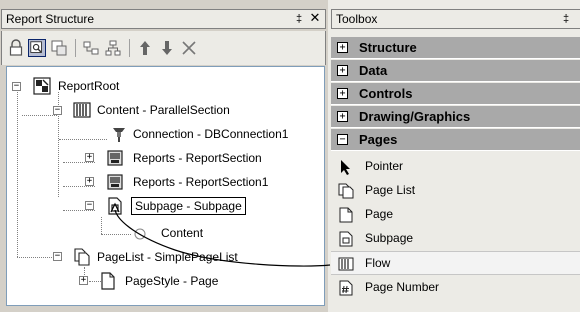 This screenshot has width=580, height=312. Describe the element at coordinates (315, 18) in the screenshot. I see `close-icon: ✕` at that location.